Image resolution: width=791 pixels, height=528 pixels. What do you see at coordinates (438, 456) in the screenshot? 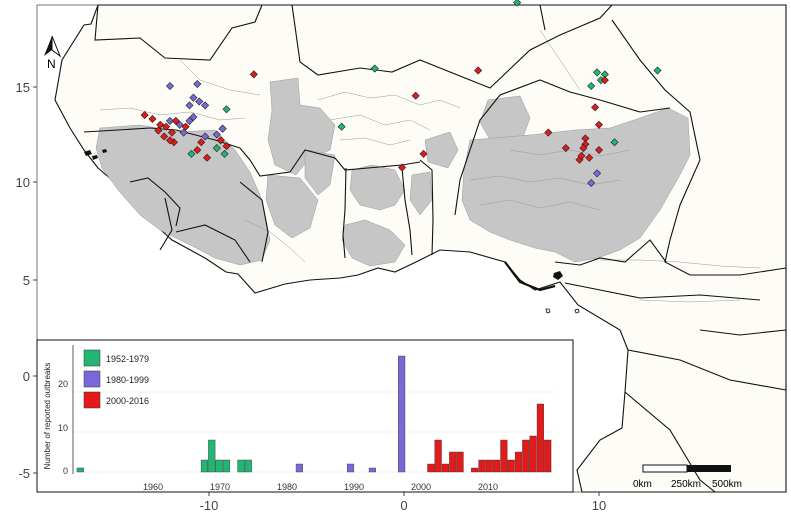
I see `outbreak-bar-2001` at bounding box center [438, 456].